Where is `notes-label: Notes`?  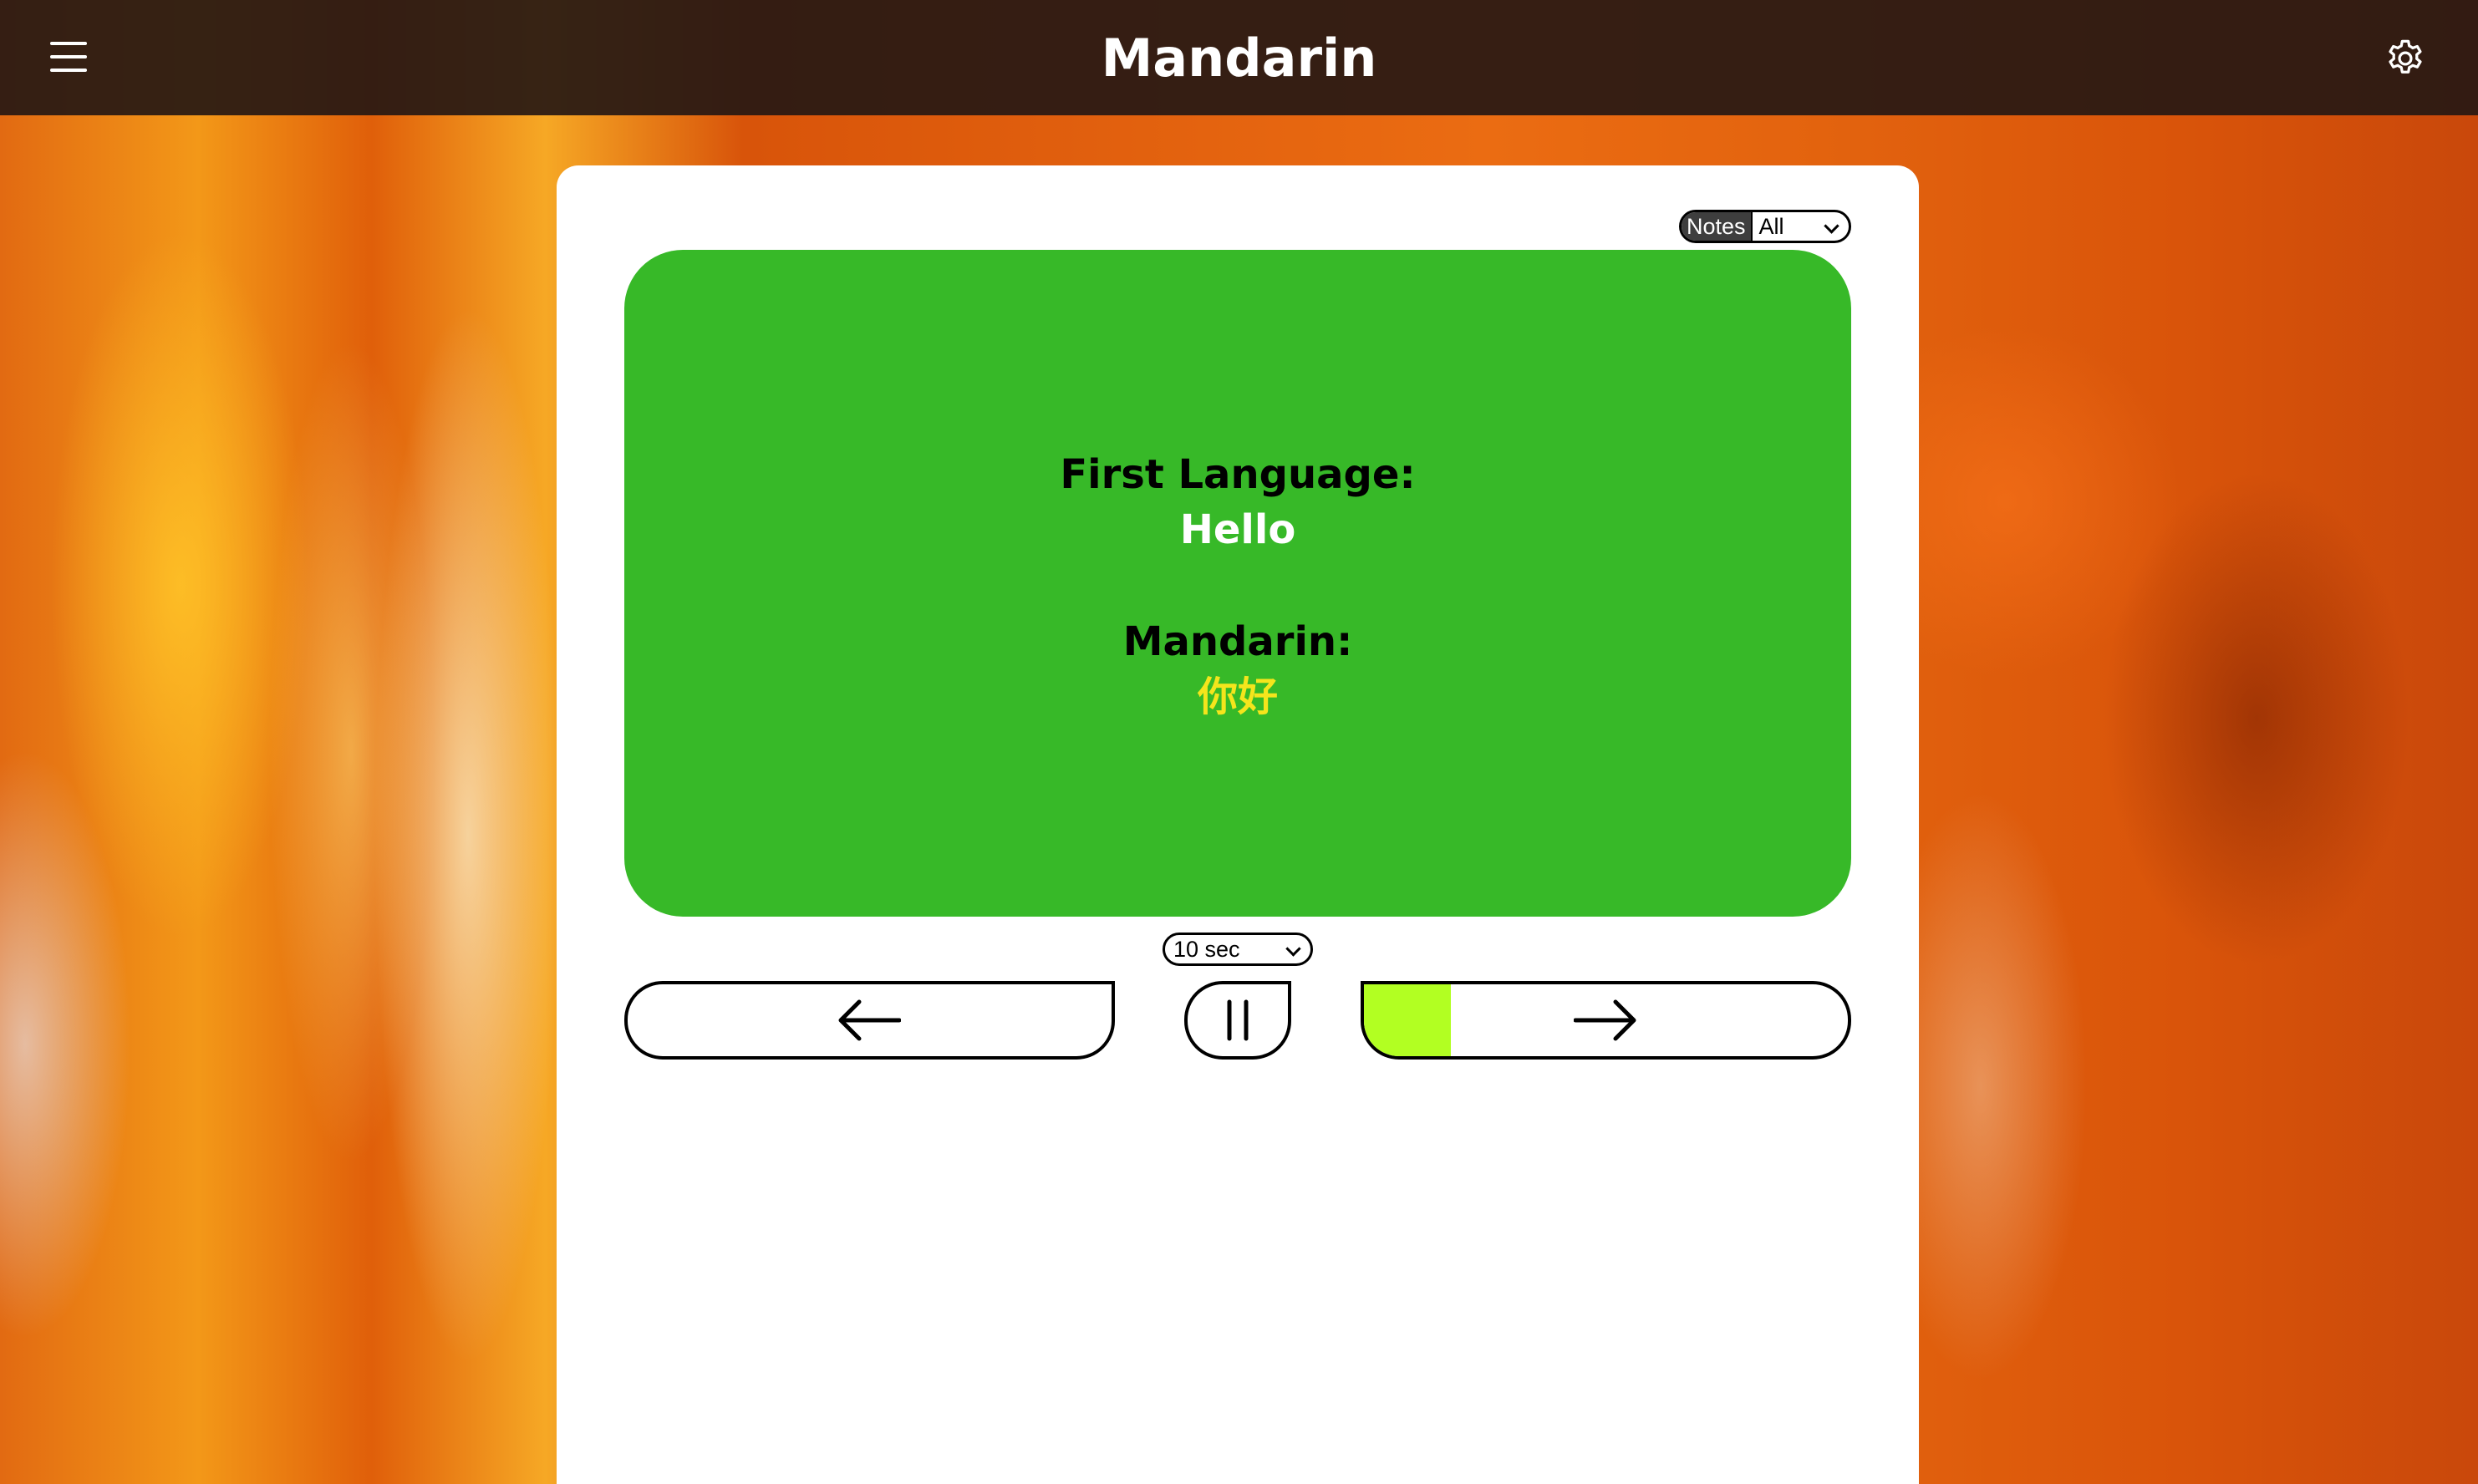 notes-label: Notes is located at coordinates (1717, 226).